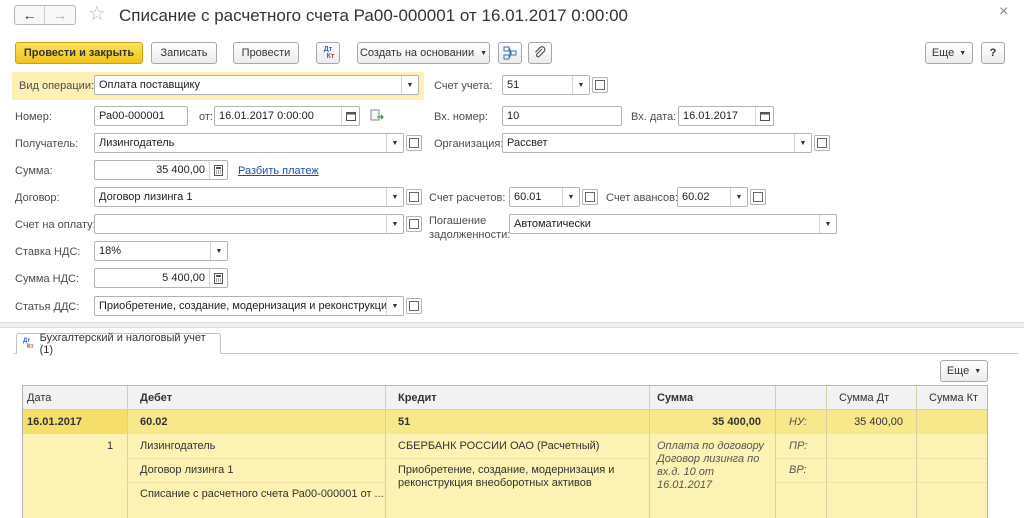  I want to click on account-label: Счет учета:, so click(463, 86).